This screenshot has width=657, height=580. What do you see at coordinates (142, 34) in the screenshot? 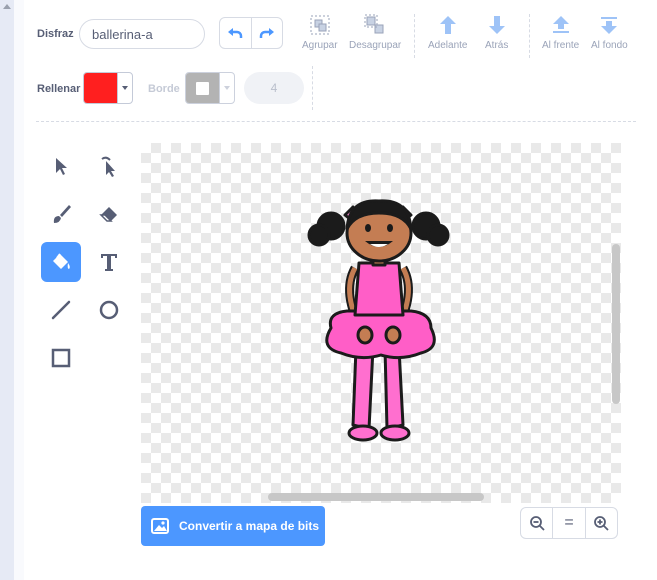
I see `costume-name-input` at bounding box center [142, 34].